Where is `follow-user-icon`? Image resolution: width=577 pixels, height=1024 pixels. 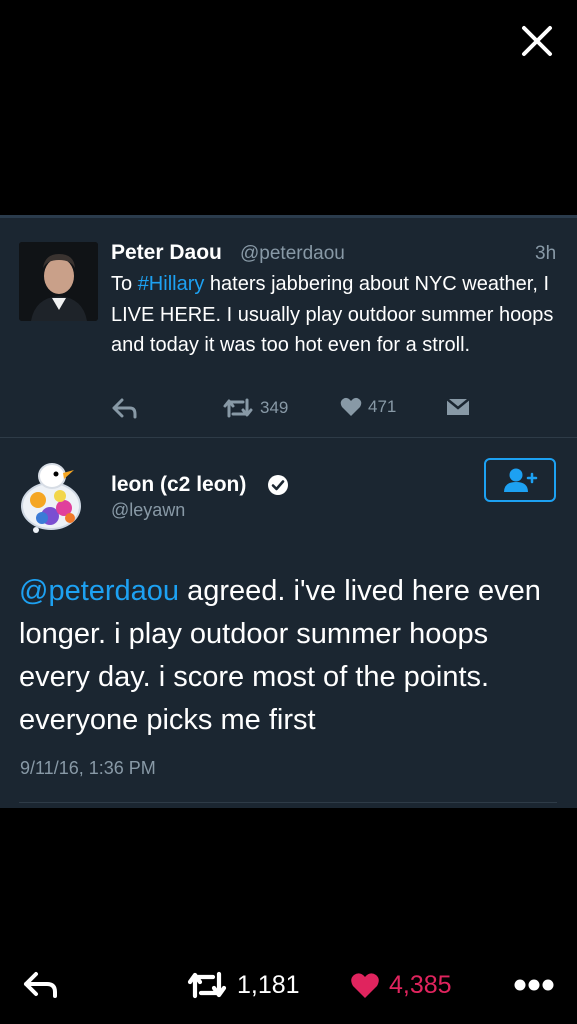
follow-user-icon is located at coordinates (521, 480).